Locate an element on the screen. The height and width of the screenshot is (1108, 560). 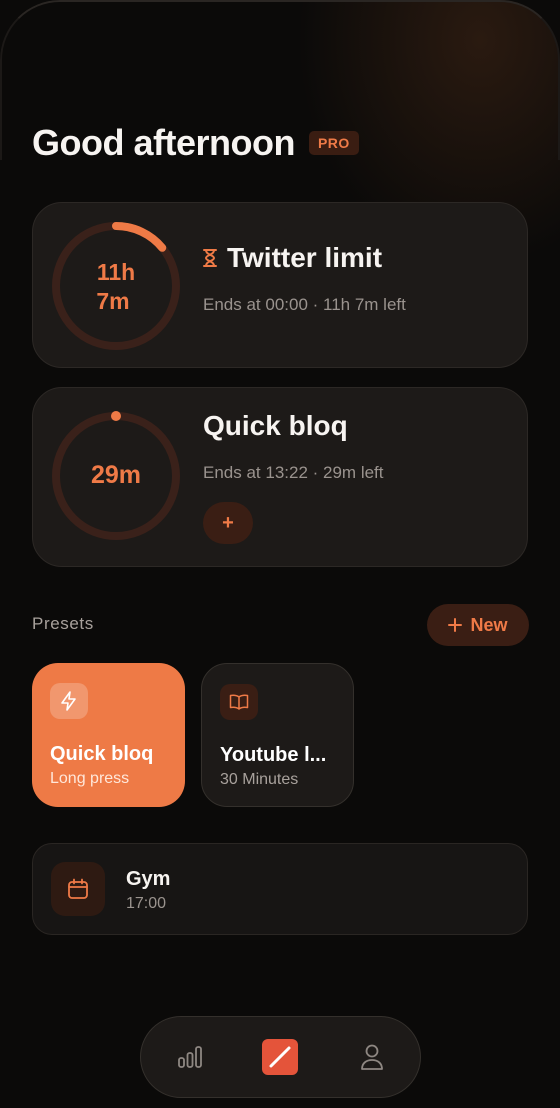
preset-card-quick-bloq: Quick bloq Long press is located at coordinates (108, 735).